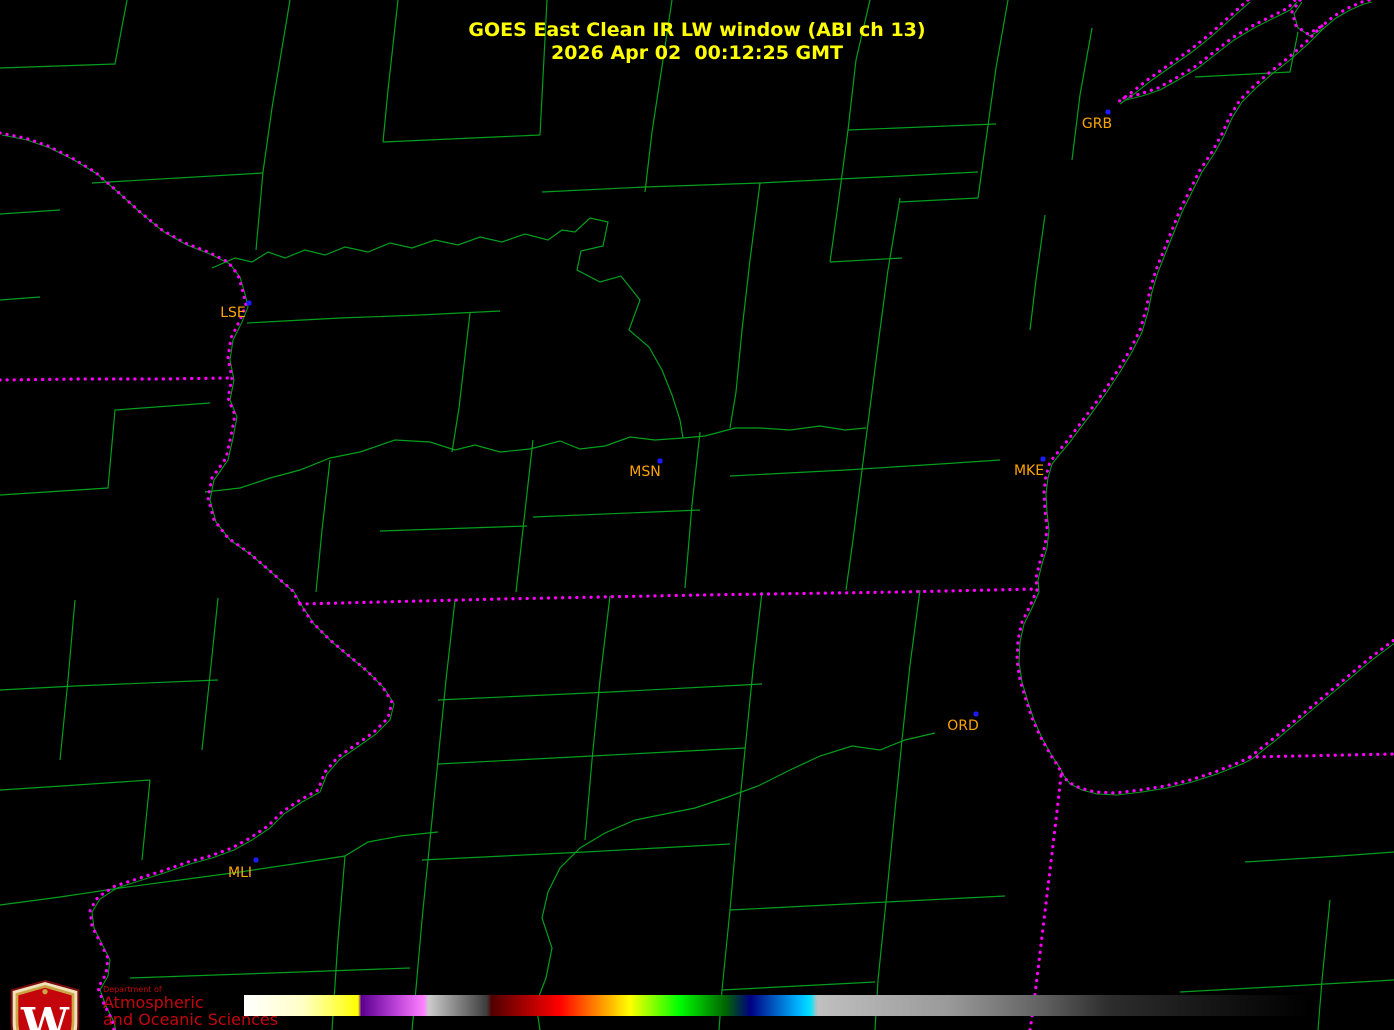 The height and width of the screenshot is (1030, 1394). I want to click on svg-text: W, so click(45, 1014).